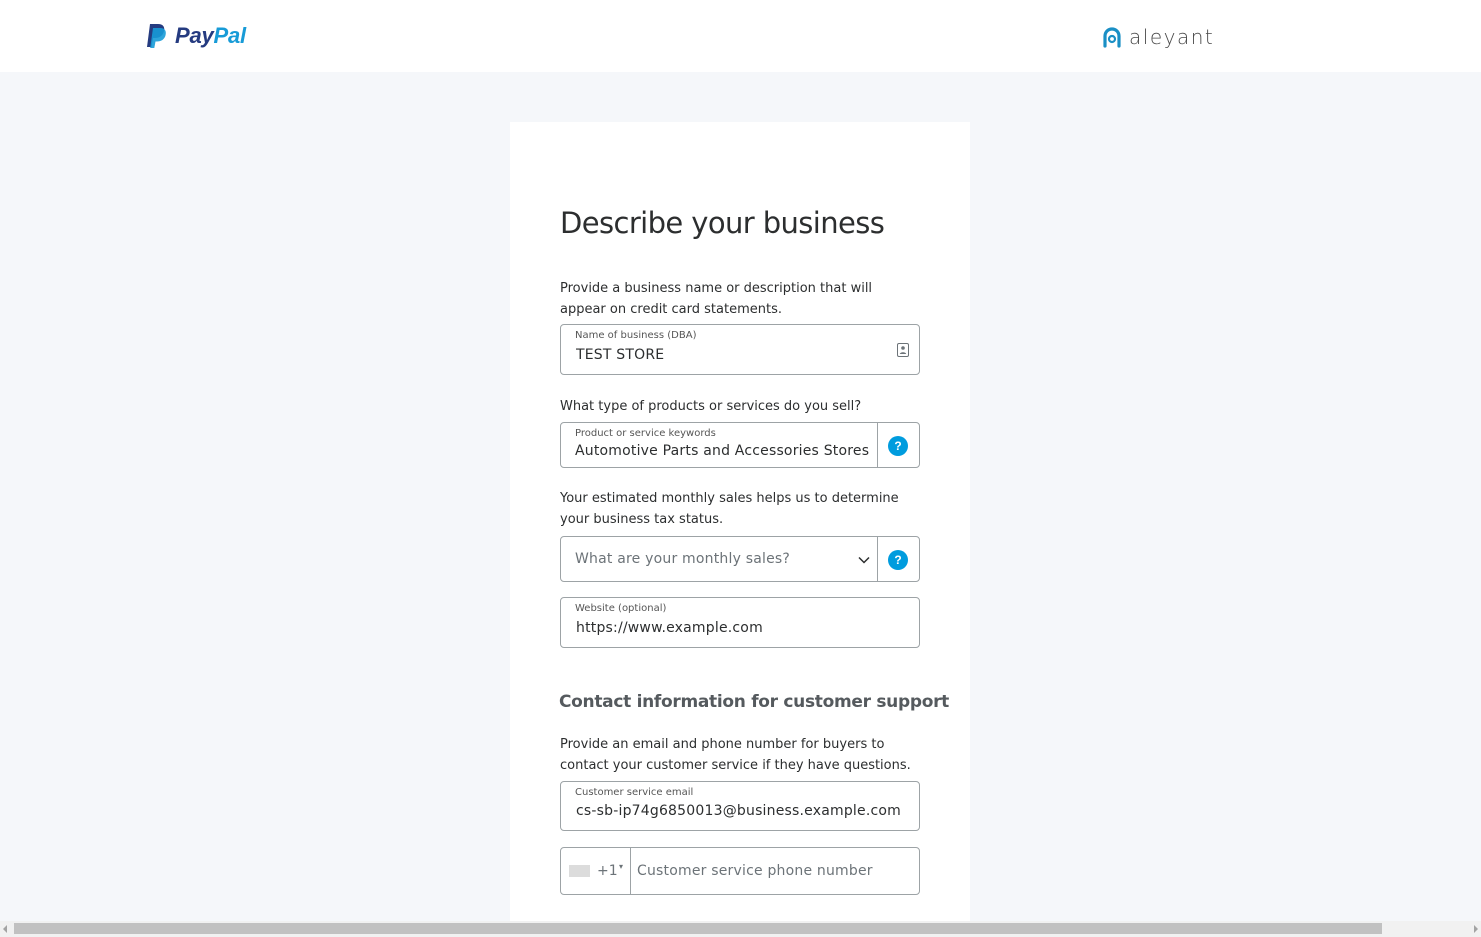 The image size is (1481, 937). I want to click on business-name-value: TEST STORE, so click(620, 355).